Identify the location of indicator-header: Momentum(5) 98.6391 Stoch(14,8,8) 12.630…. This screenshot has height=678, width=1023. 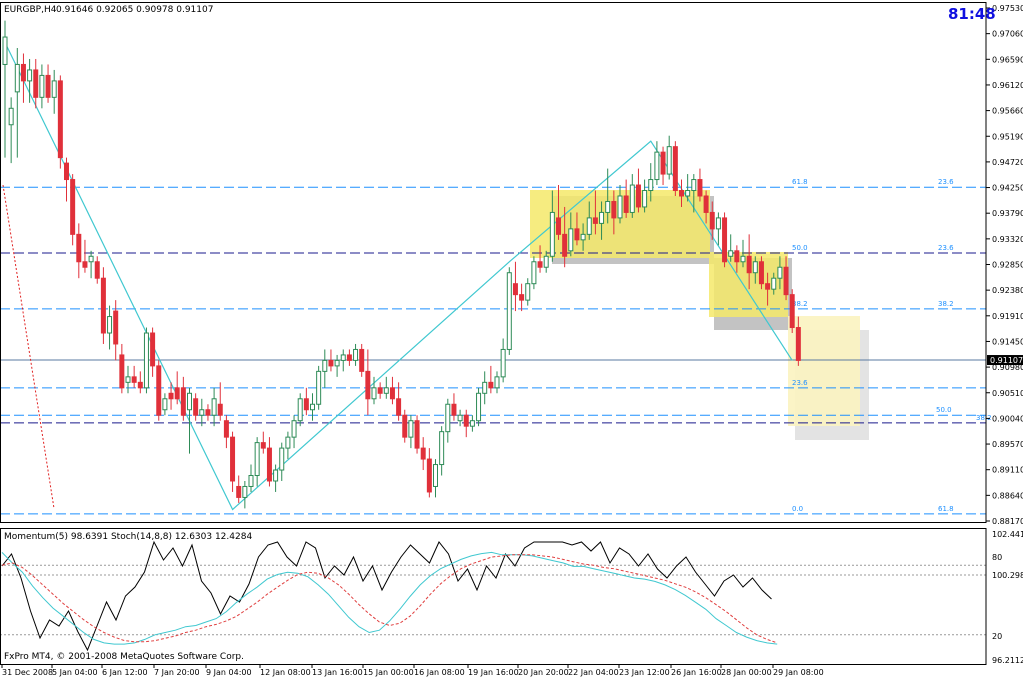
(128, 537).